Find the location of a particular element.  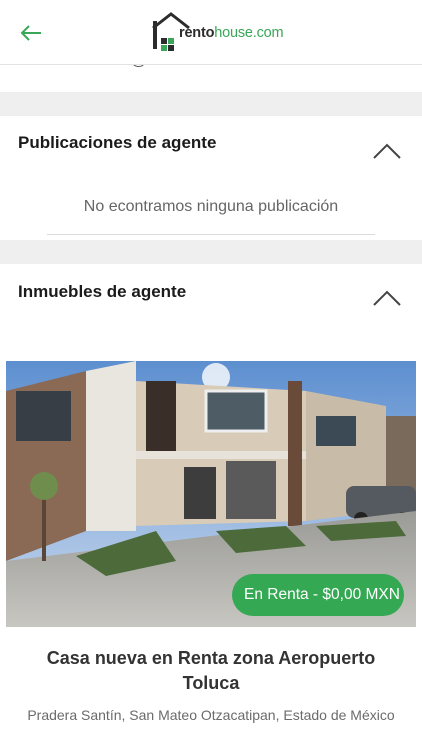

rentohouse-logo: rentohouse.com is located at coordinates (217, 31).